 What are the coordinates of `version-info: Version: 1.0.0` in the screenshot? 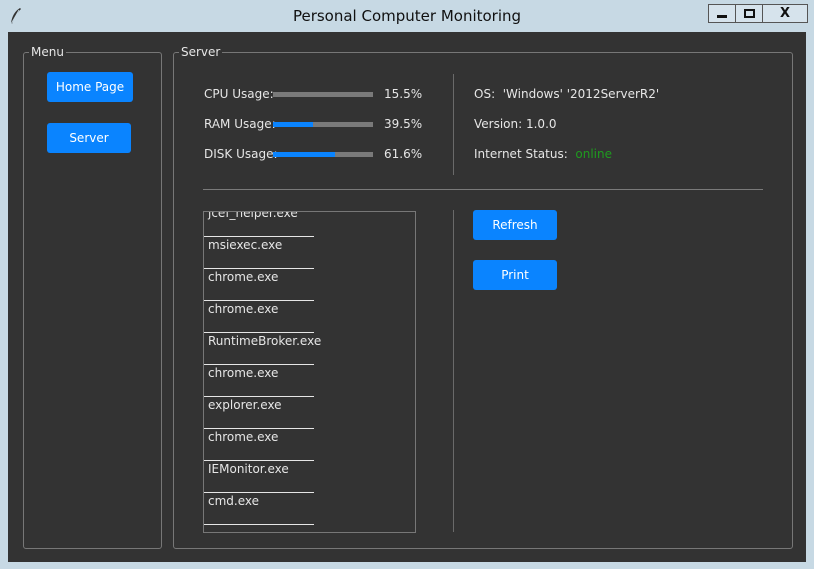 It's located at (515, 124).